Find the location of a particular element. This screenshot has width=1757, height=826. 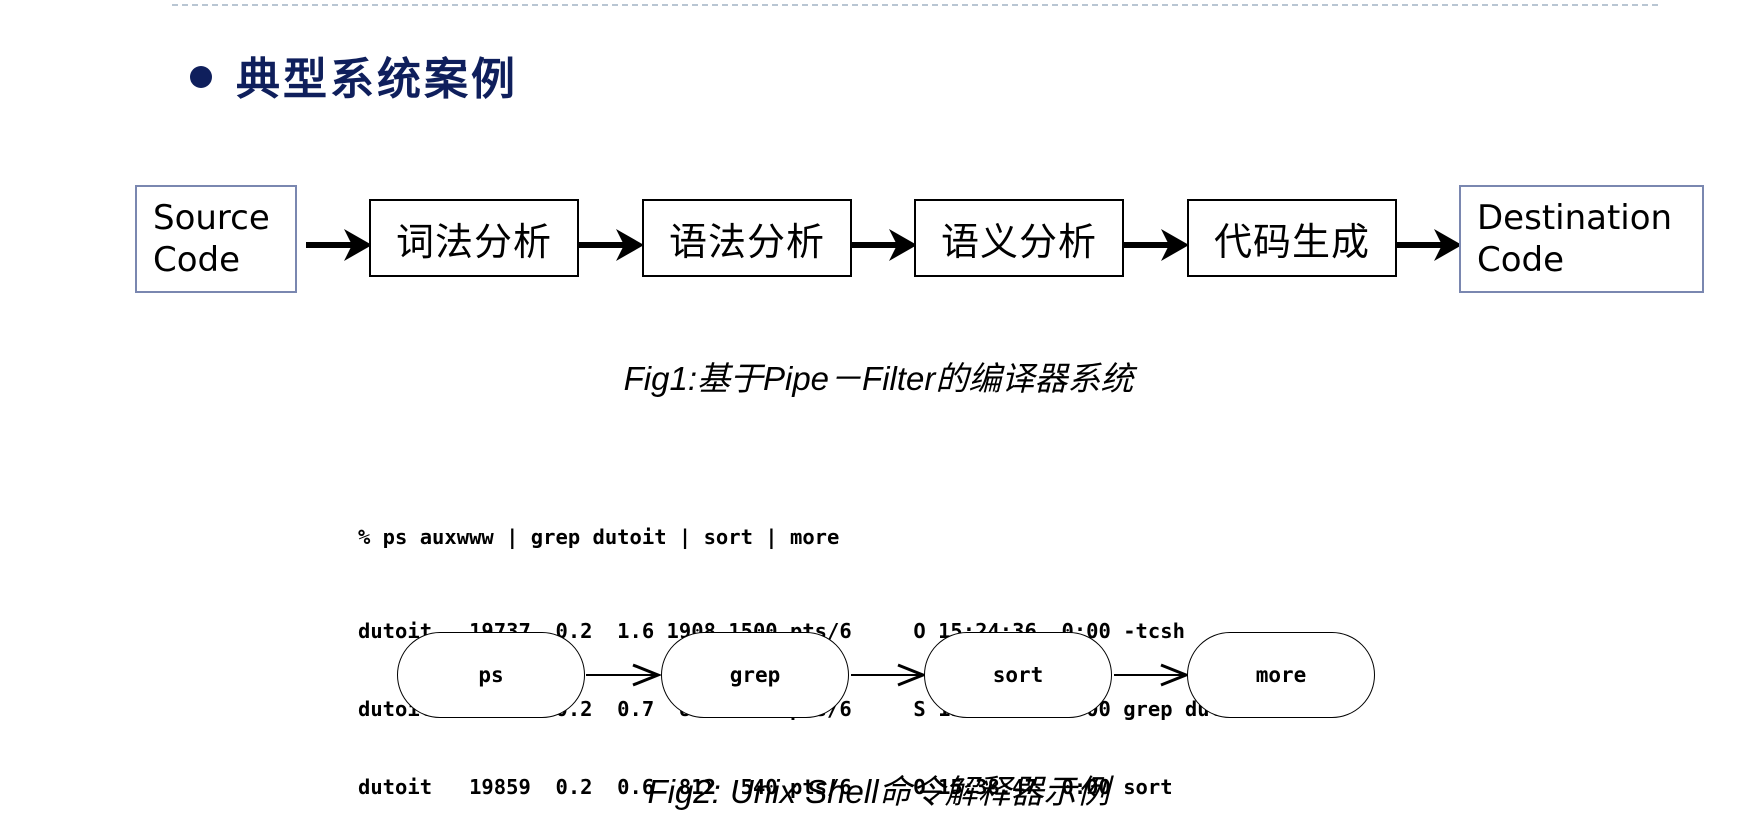

fig1-caption: Fig1:基于Pipe－Filter的编译器系统 is located at coordinates (878, 378).